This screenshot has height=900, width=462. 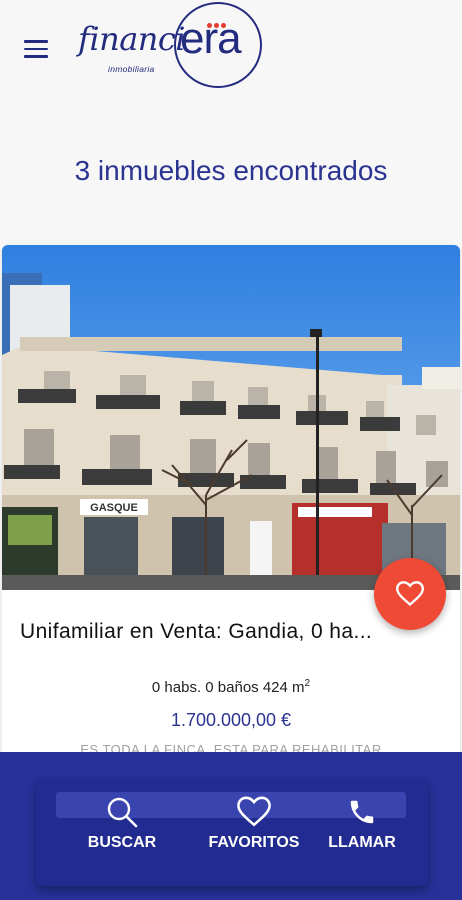 I want to click on hamburger-menu-icon, so click(x=37, y=50).